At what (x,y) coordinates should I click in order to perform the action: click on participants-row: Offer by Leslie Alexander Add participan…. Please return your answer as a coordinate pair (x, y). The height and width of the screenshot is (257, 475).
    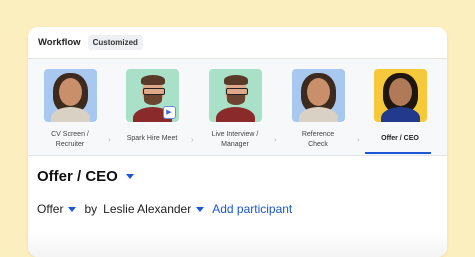
    Looking at the image, I should click on (164, 209).